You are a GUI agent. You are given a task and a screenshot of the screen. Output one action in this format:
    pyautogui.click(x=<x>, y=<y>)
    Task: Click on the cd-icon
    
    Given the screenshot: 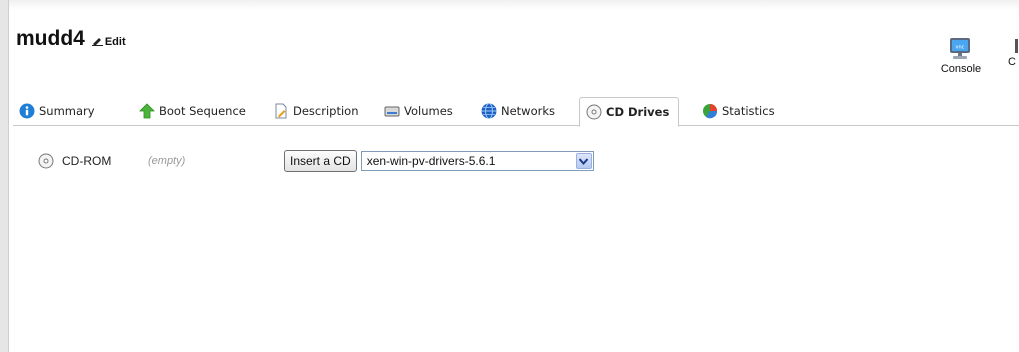 What is the action you would take?
    pyautogui.click(x=594, y=112)
    